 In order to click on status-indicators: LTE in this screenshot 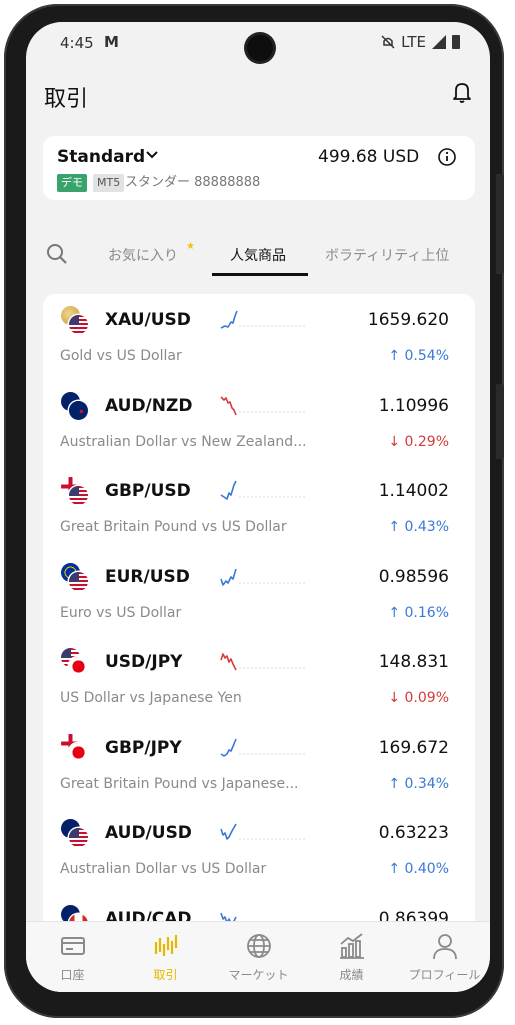, I will do `click(420, 42)`.